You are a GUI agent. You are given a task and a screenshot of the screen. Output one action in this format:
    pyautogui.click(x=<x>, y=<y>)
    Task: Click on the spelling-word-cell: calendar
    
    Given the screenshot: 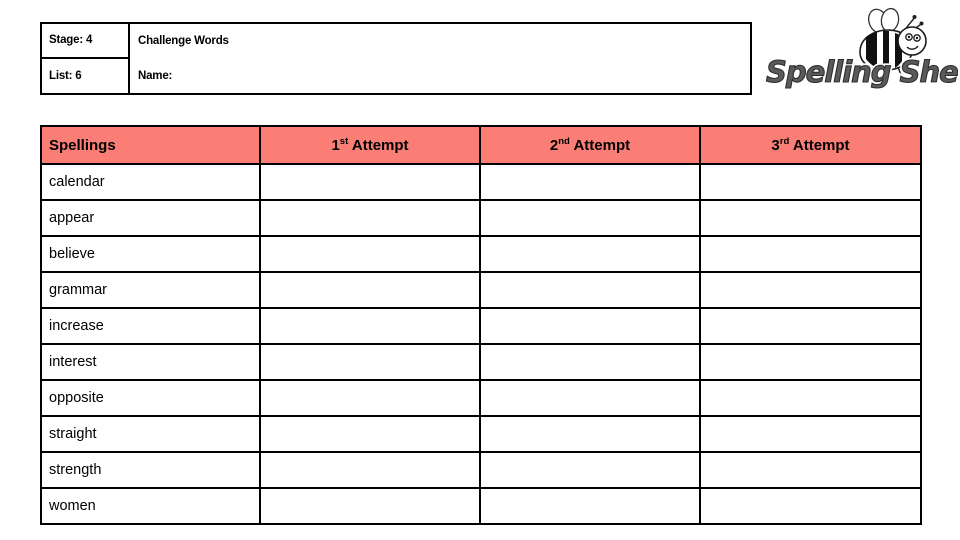 What is the action you would take?
    pyautogui.click(x=150, y=182)
    